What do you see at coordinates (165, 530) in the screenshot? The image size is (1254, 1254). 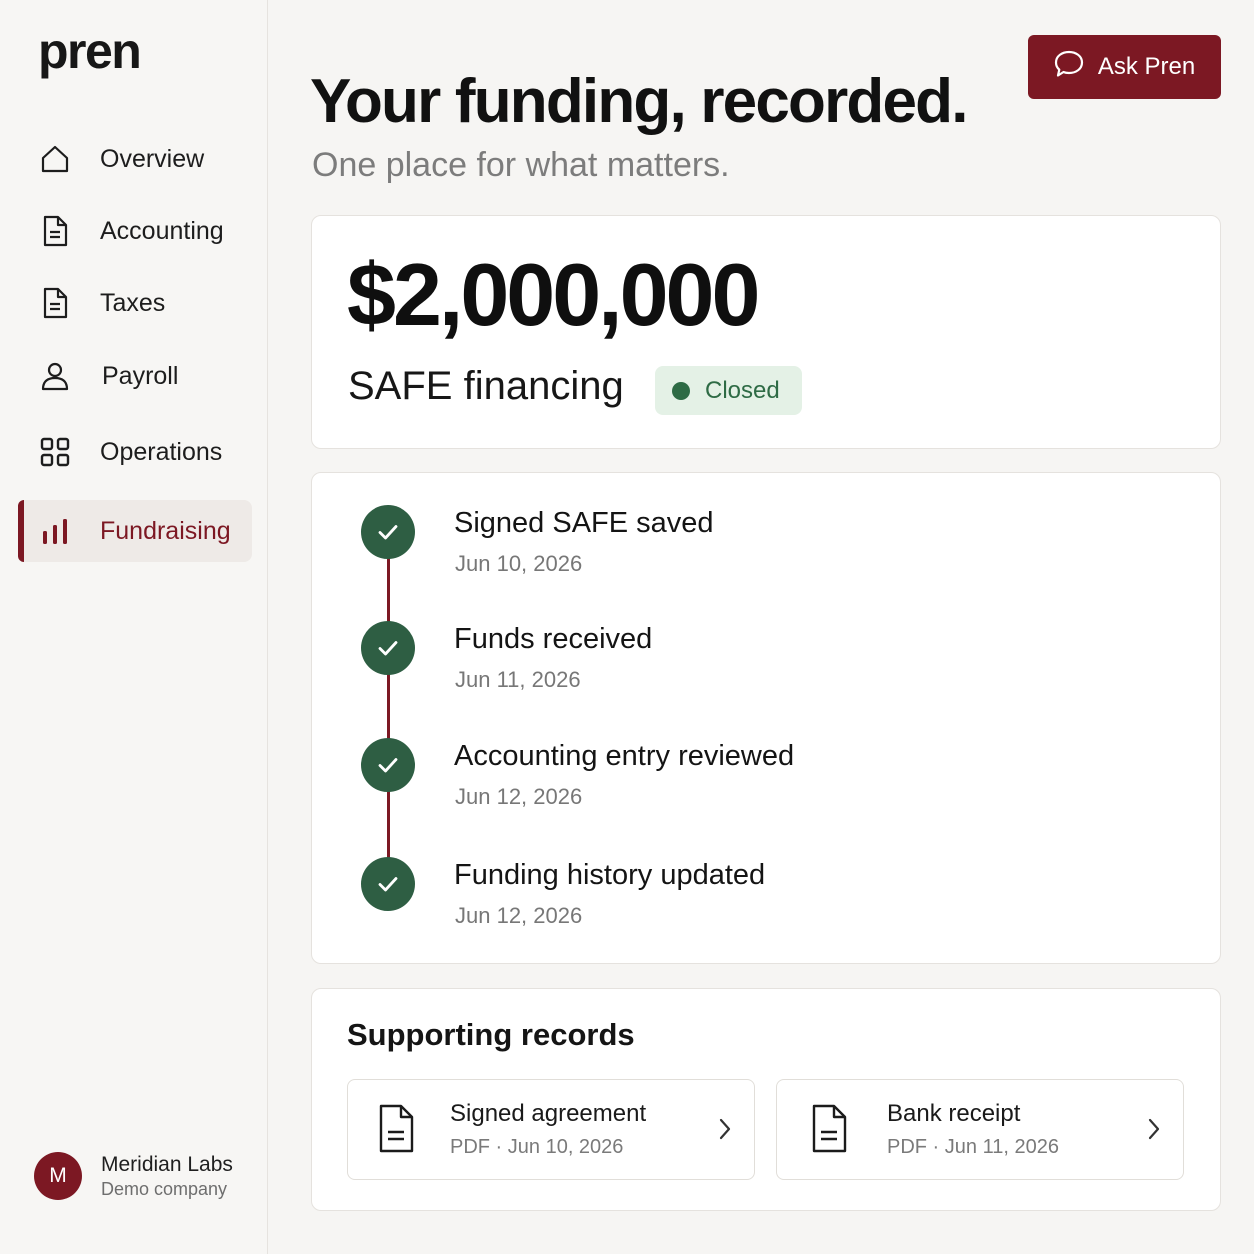 I see `sidebar-item-label: Fundraising` at bounding box center [165, 530].